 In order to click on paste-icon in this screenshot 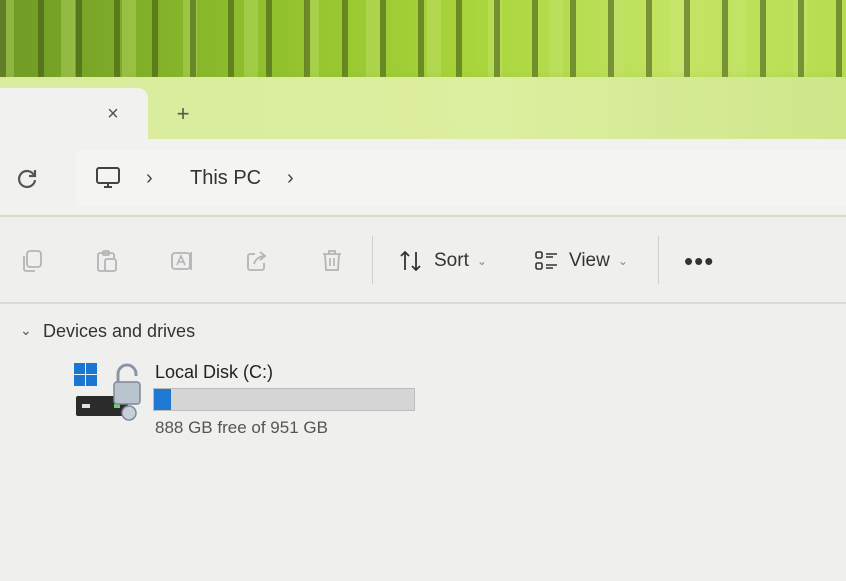, I will do `click(107, 261)`.